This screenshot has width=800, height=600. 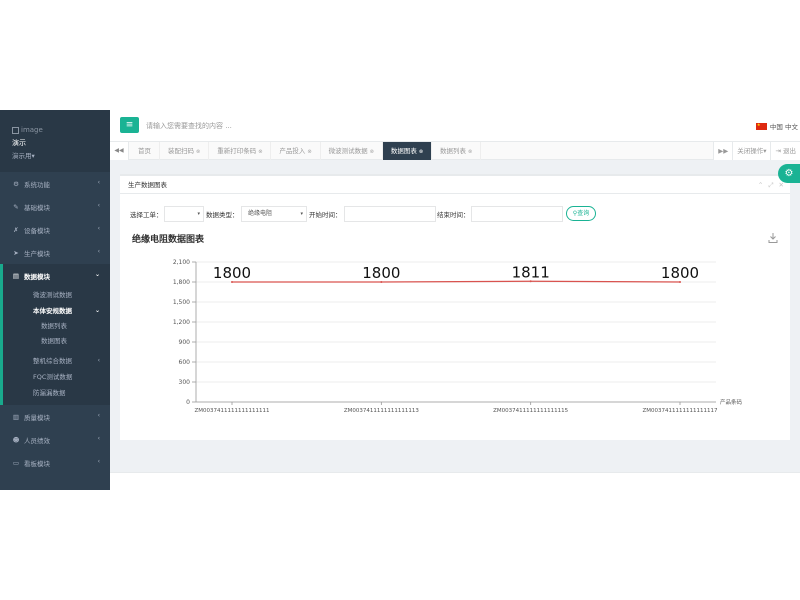 I want to click on sidebar-item-label: 设备模块, so click(x=37, y=230).